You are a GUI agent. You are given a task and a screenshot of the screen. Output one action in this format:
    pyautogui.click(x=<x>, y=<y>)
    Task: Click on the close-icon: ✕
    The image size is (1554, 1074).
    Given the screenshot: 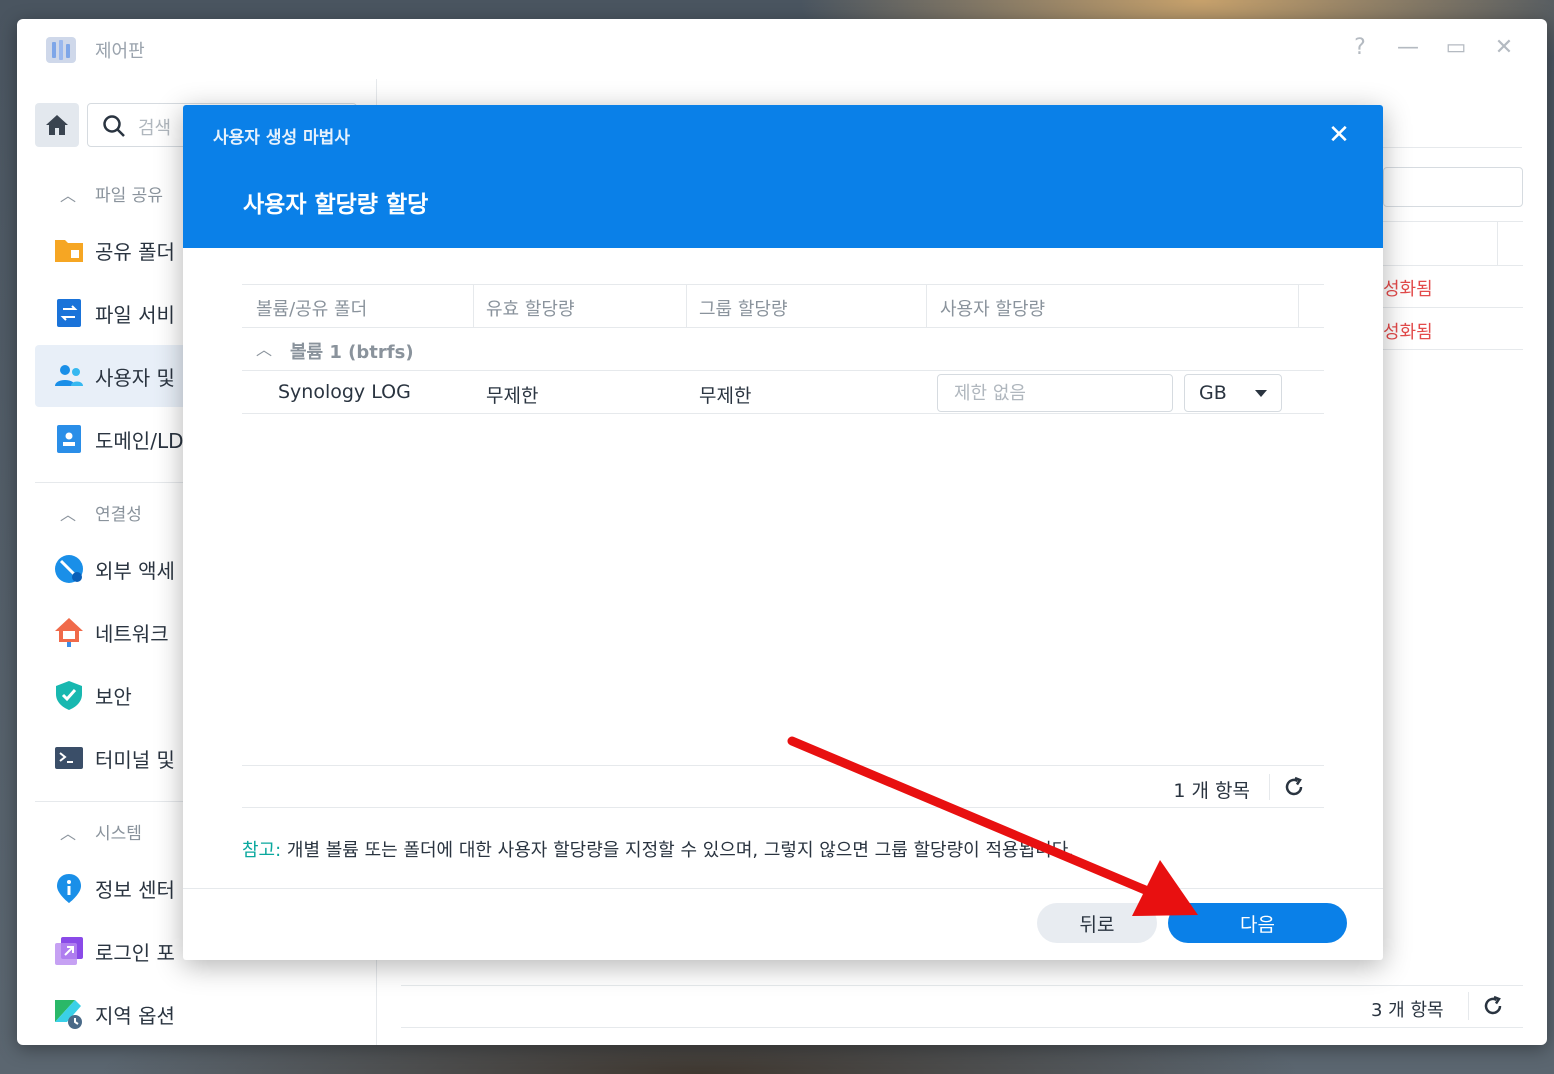 What is the action you would take?
    pyautogui.click(x=1339, y=135)
    